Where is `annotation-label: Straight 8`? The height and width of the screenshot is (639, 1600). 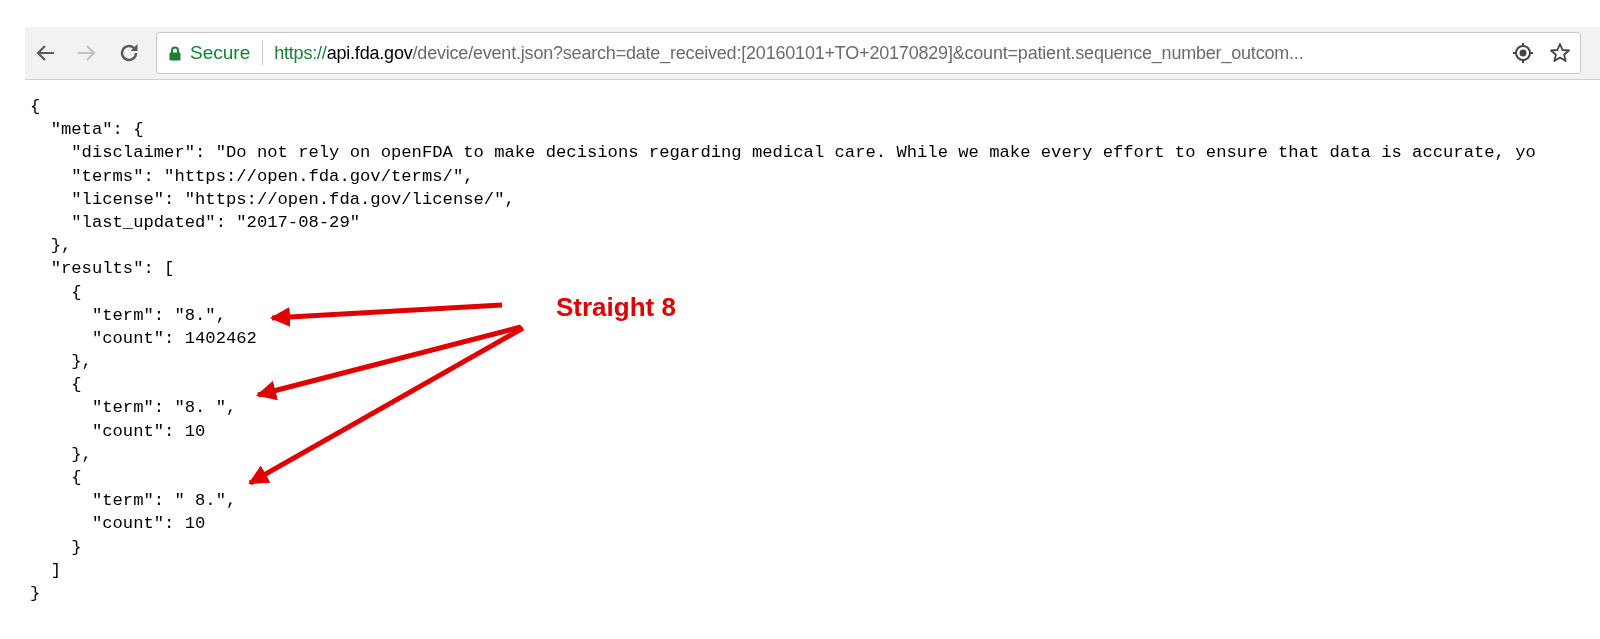
annotation-label: Straight 8 is located at coordinates (616, 307).